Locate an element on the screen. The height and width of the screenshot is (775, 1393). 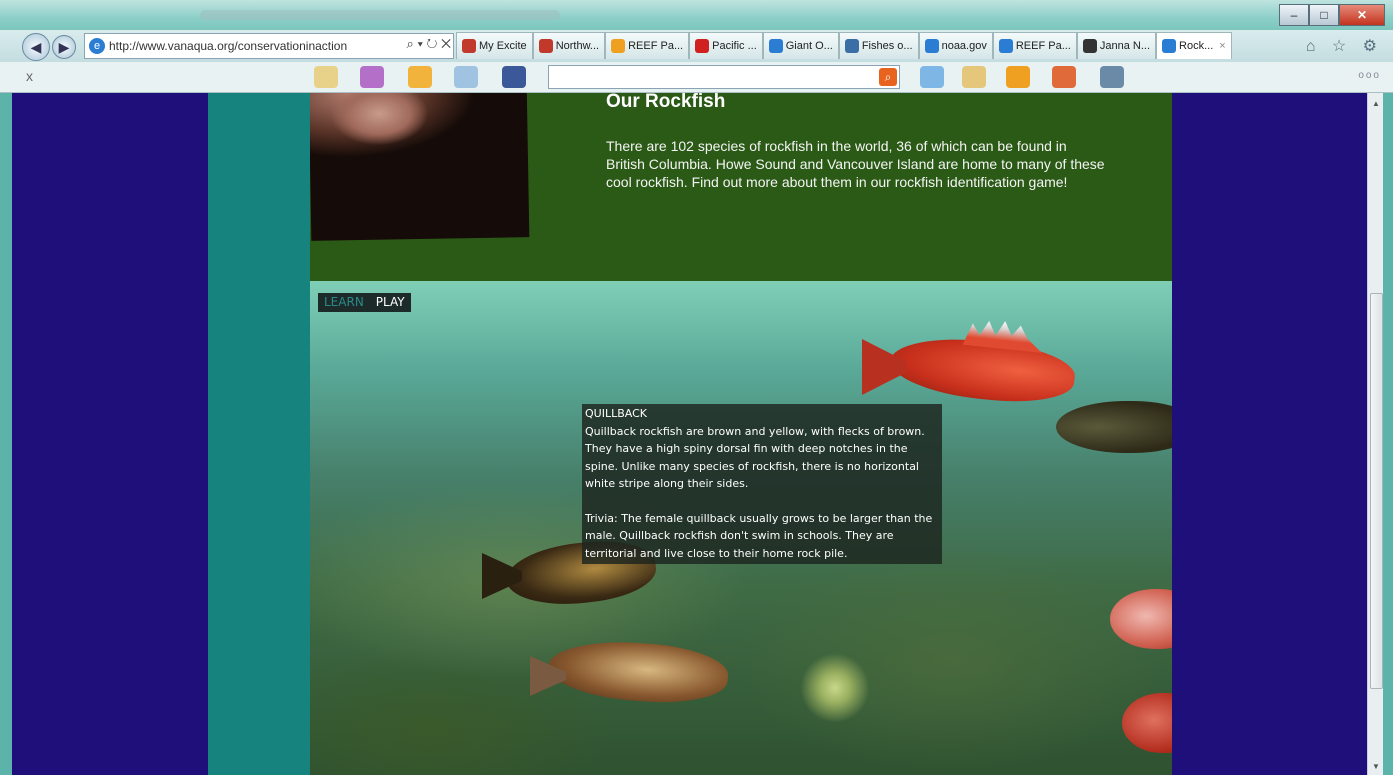
browser-tab: Rock... × is located at coordinates (1194, 45).